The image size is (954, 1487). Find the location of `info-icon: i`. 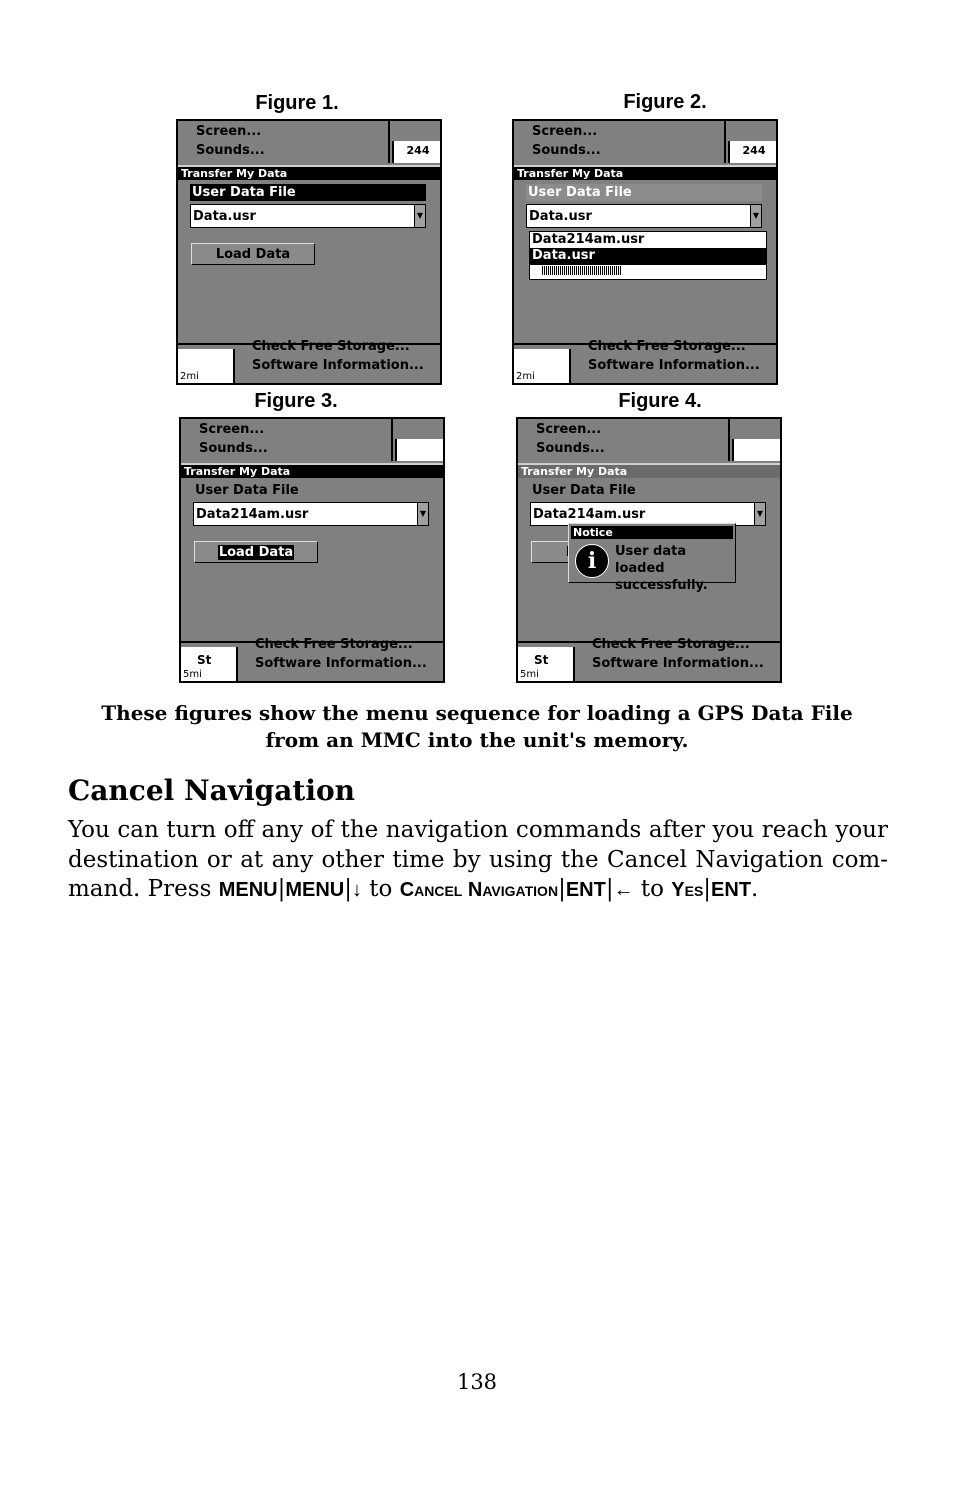

info-icon: i is located at coordinates (592, 561).